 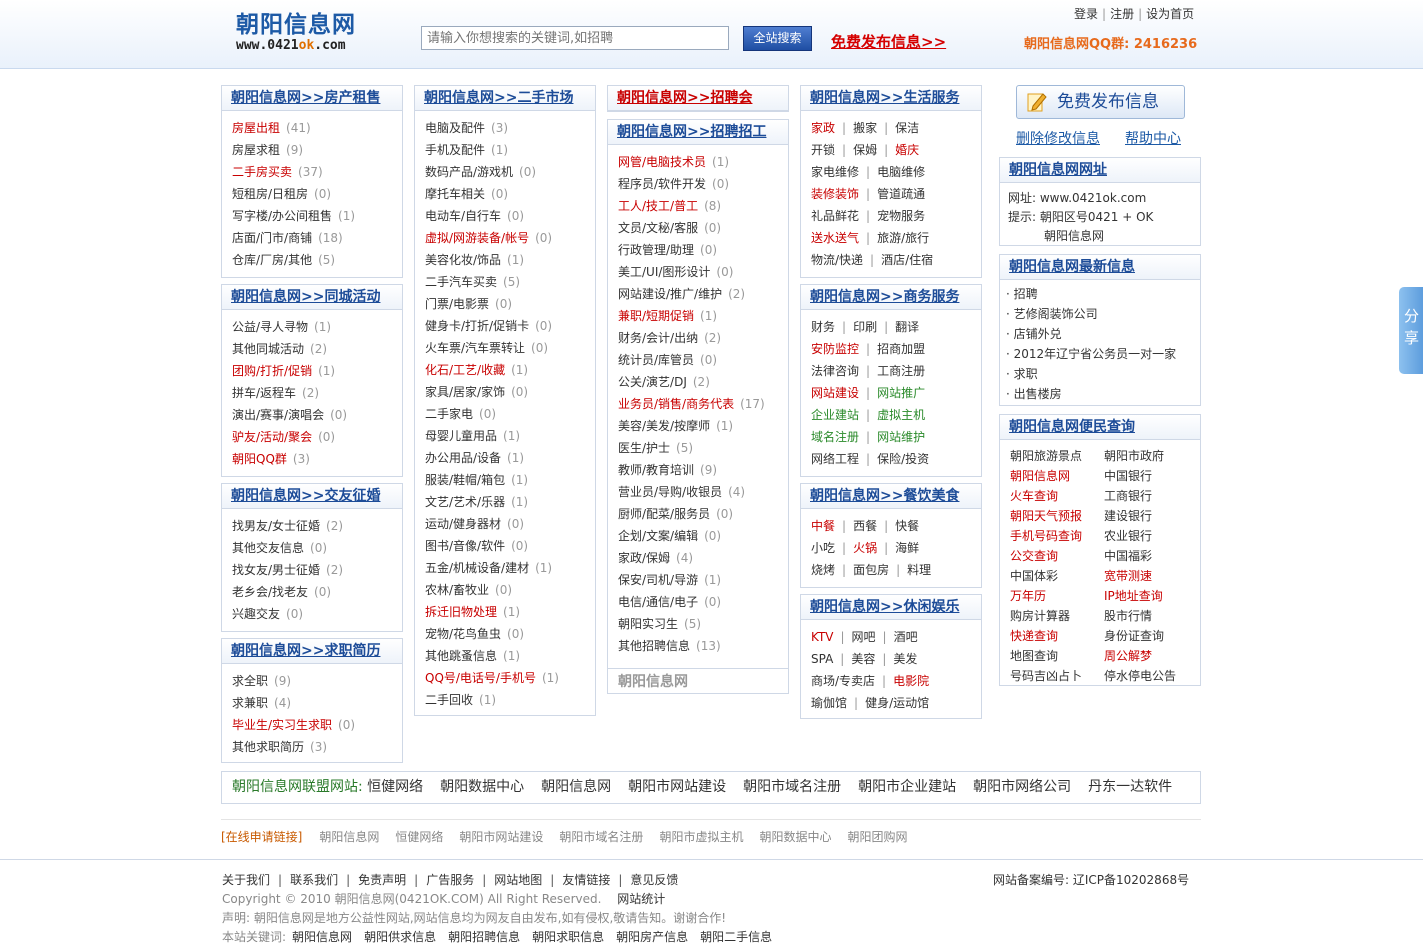 I want to click on category-link: 演出/赛事/演唱会, so click(x=278, y=415).